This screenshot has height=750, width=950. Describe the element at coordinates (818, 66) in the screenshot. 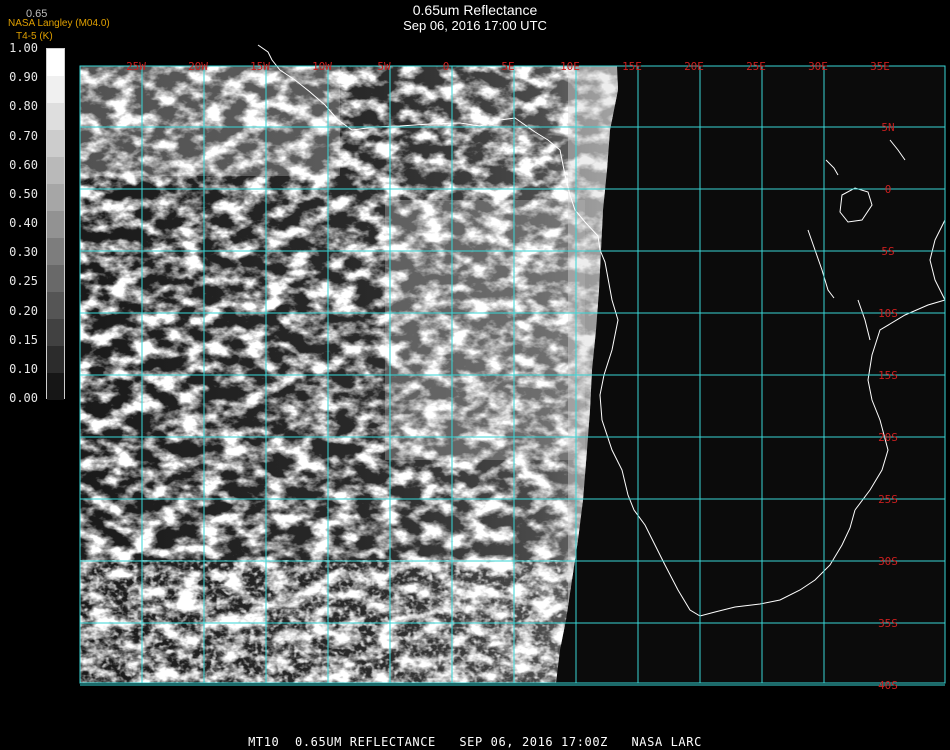

I see `longitude-label: 30E` at that location.